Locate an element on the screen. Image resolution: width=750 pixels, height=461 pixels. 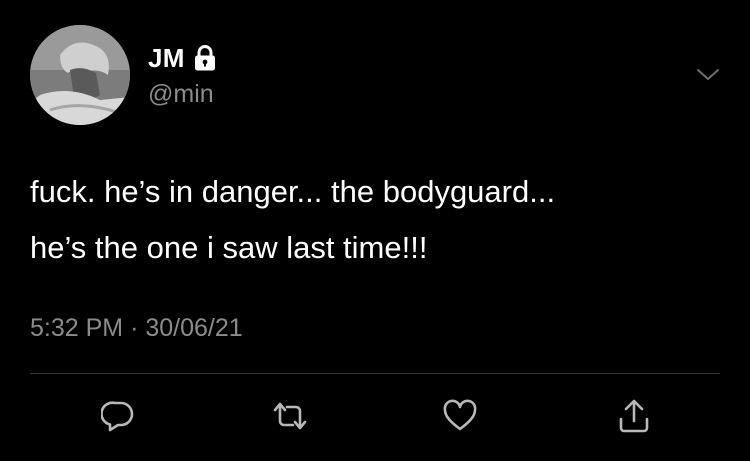
lock-icon is located at coordinates (205, 58).